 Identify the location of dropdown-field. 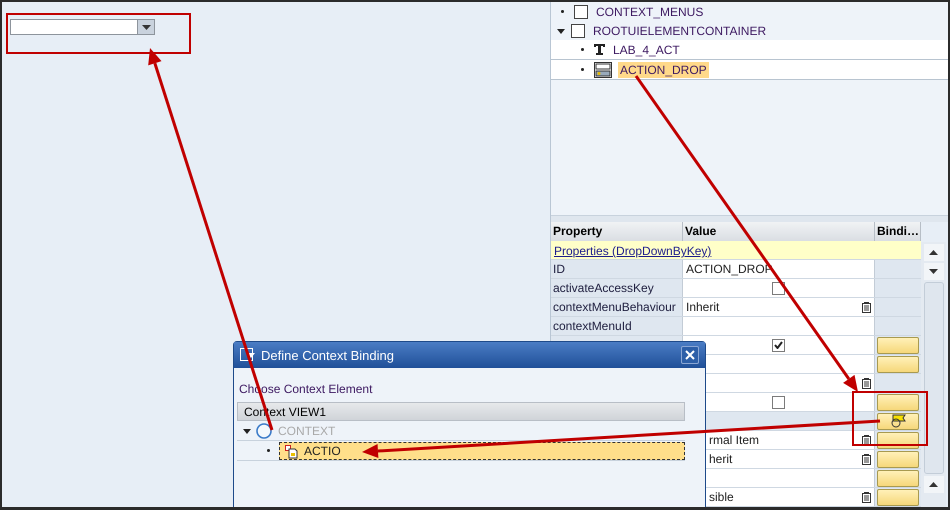
(82, 27).